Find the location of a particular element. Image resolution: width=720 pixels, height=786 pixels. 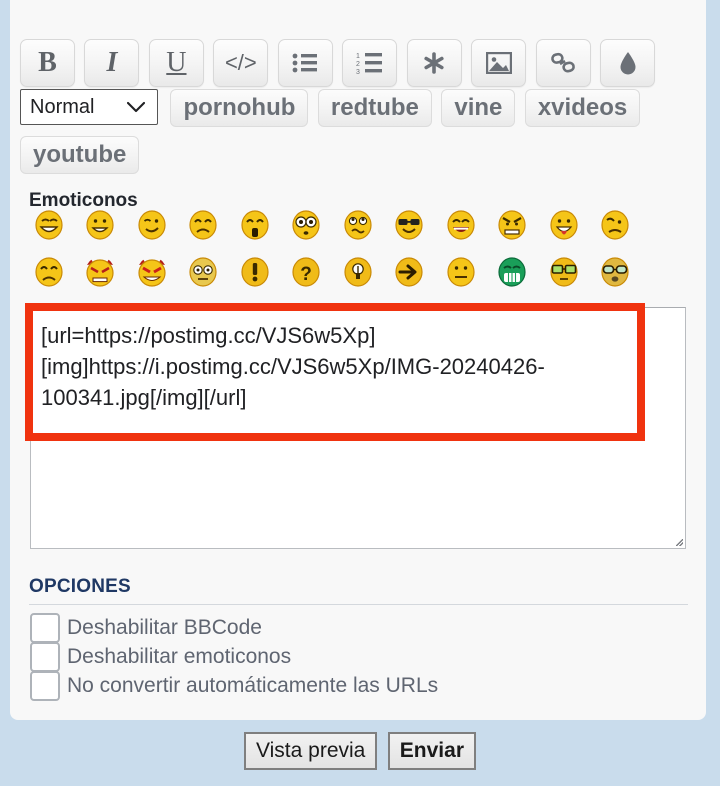

bullet-list-button is located at coordinates (305, 63).